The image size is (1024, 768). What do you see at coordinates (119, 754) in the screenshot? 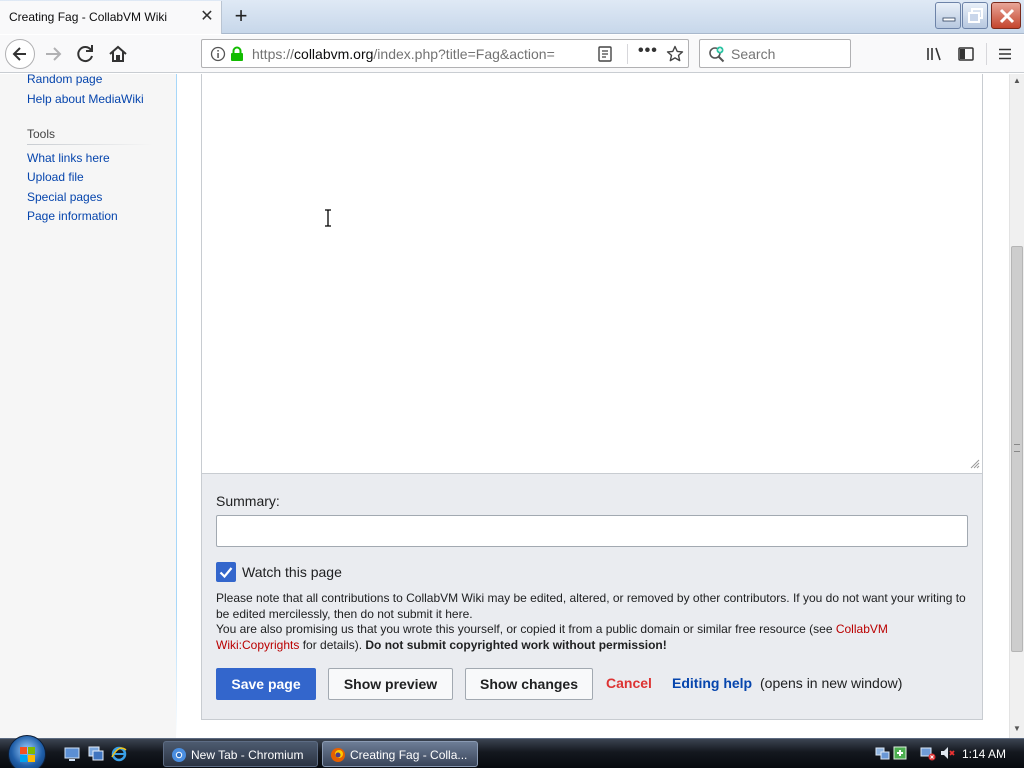
I see `internet-explorer-icon` at bounding box center [119, 754].